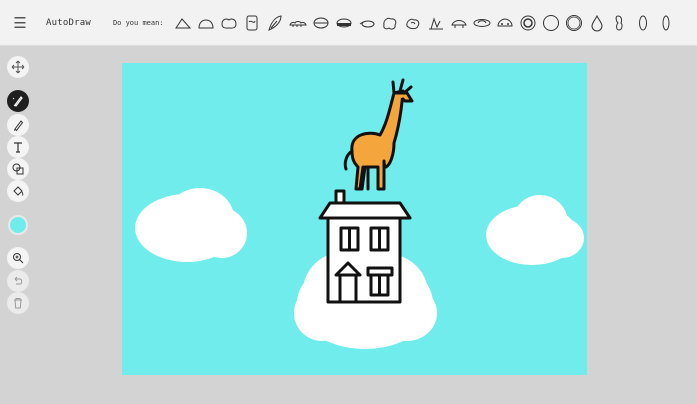 The width and height of the screenshot is (697, 404). I want to click on house-drawing, so click(365, 246).